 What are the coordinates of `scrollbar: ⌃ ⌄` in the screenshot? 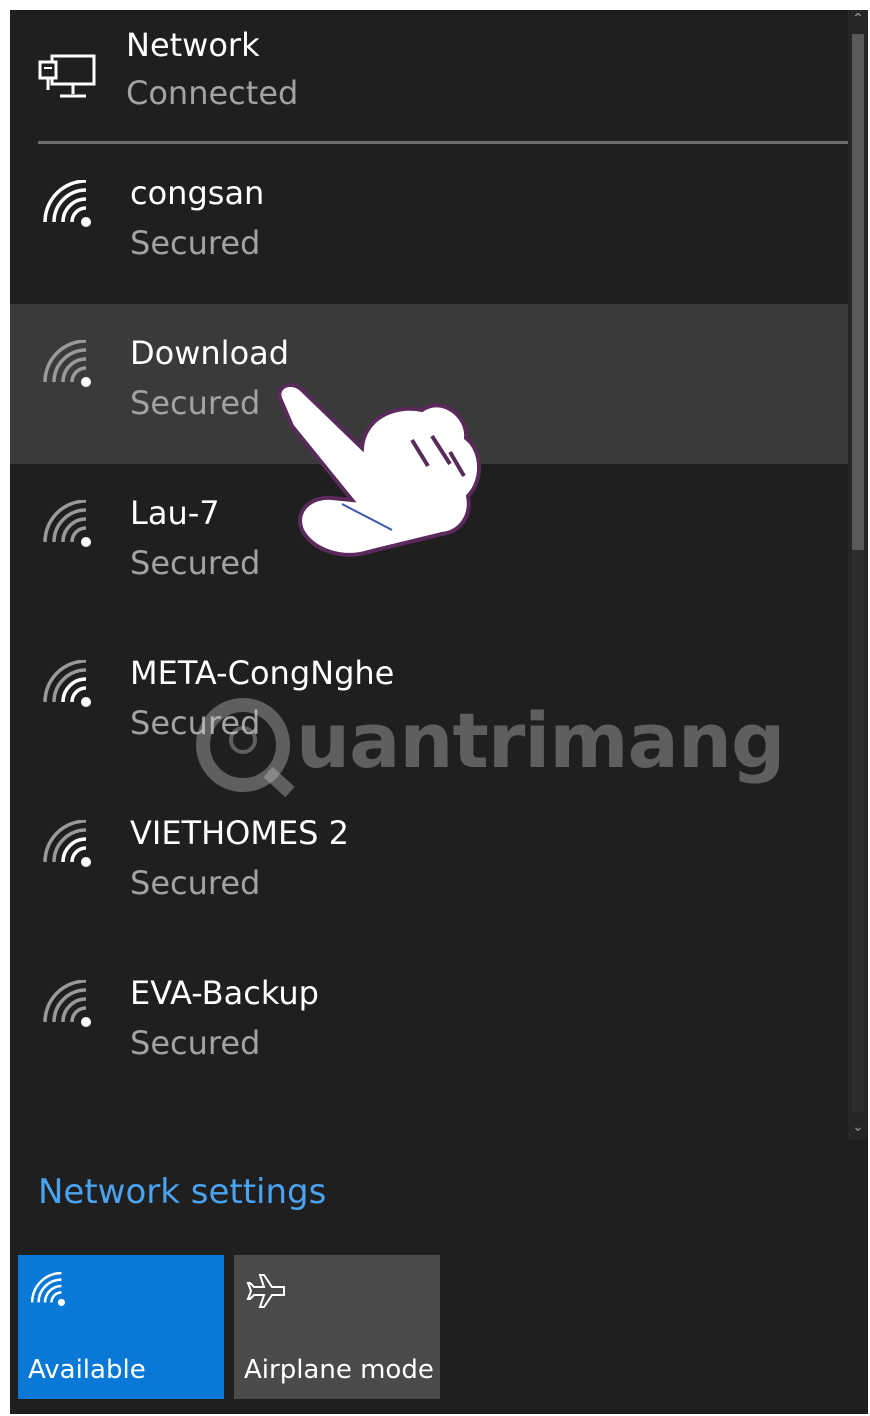 It's located at (858, 575).